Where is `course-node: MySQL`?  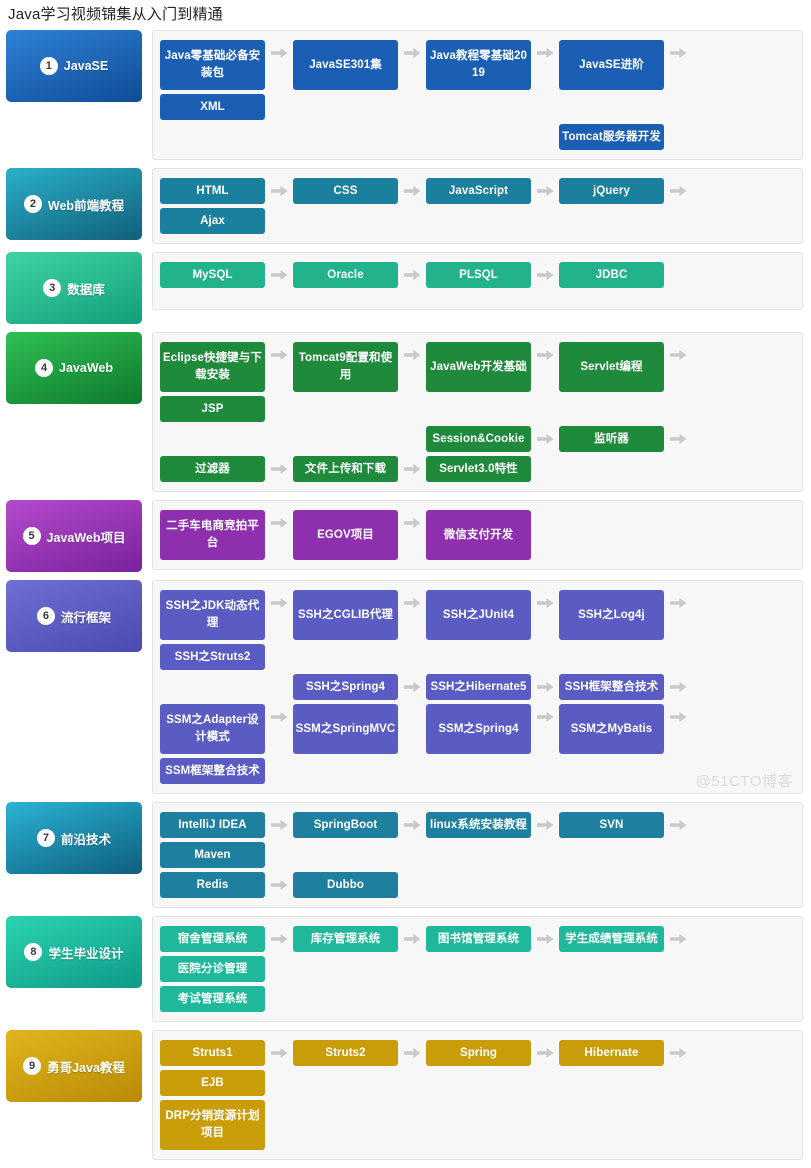
course-node: MySQL is located at coordinates (212, 275).